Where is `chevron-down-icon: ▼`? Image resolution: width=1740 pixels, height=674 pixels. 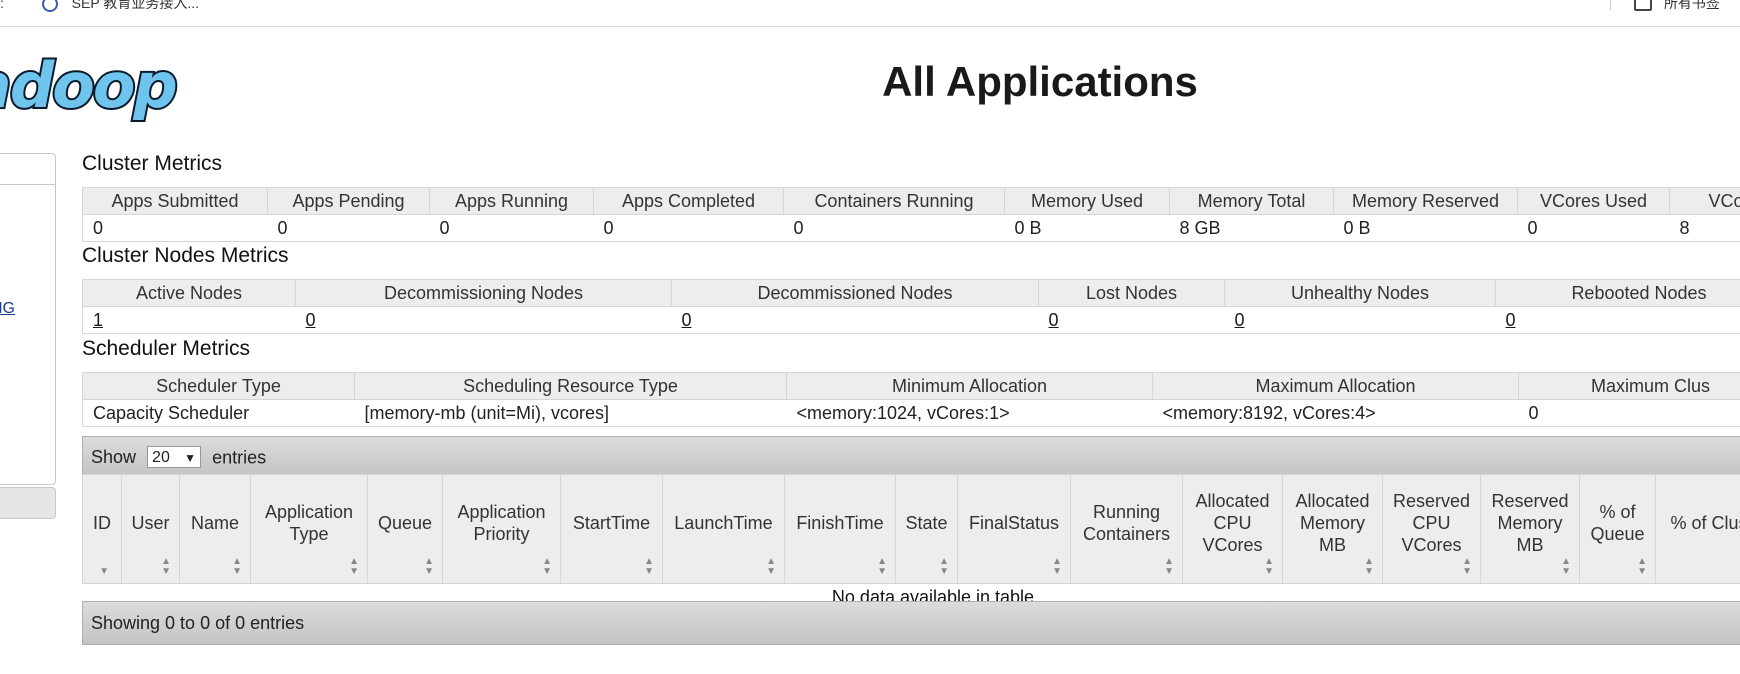 chevron-down-icon: ▼ is located at coordinates (190, 458).